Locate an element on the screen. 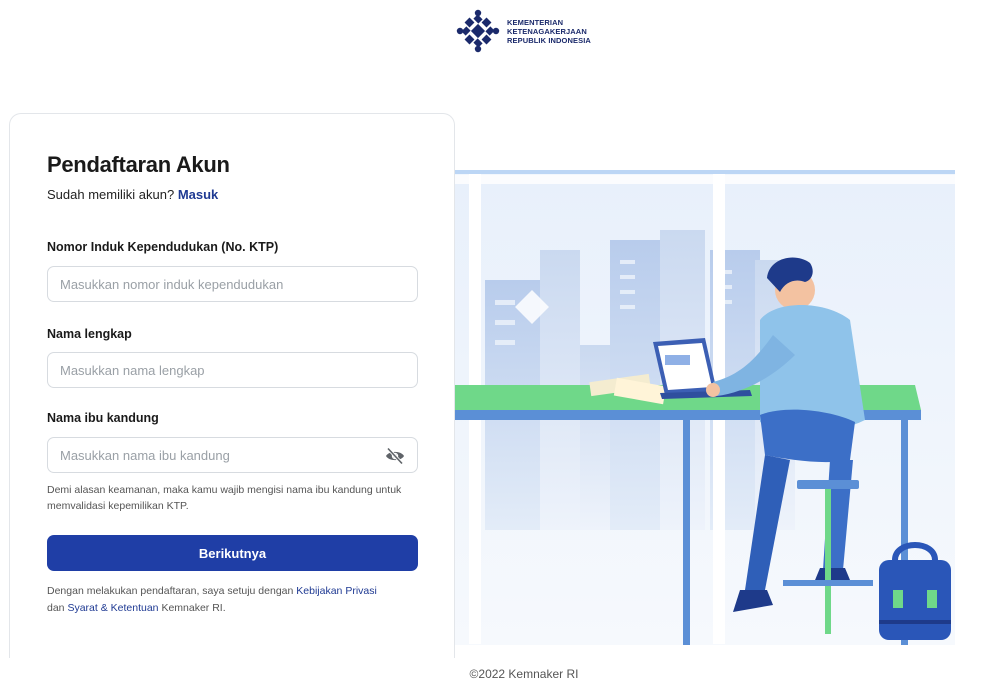 This screenshot has height=680, width=990. login-prompt: Sudah memiliki akun? Masuk is located at coordinates (132, 194).